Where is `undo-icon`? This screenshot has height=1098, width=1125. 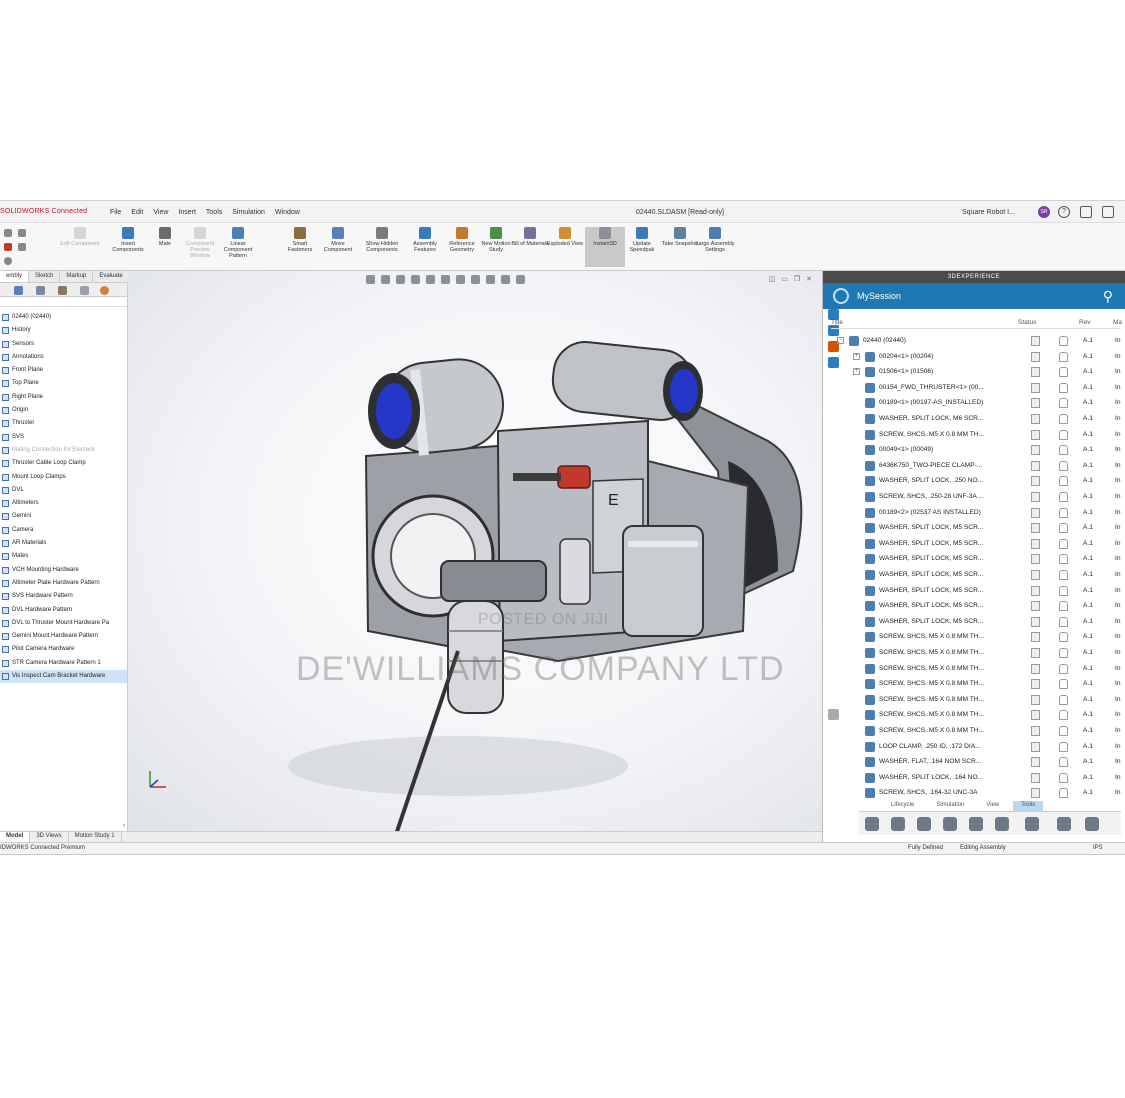 undo-icon is located at coordinates (22, 233).